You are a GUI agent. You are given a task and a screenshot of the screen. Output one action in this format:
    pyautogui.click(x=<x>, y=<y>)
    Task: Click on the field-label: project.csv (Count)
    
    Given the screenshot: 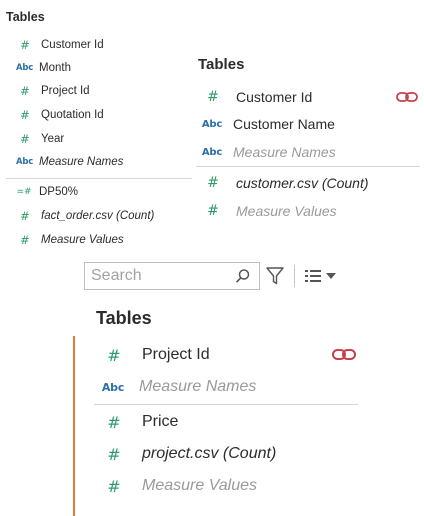 What is the action you would take?
    pyautogui.click(x=209, y=453)
    